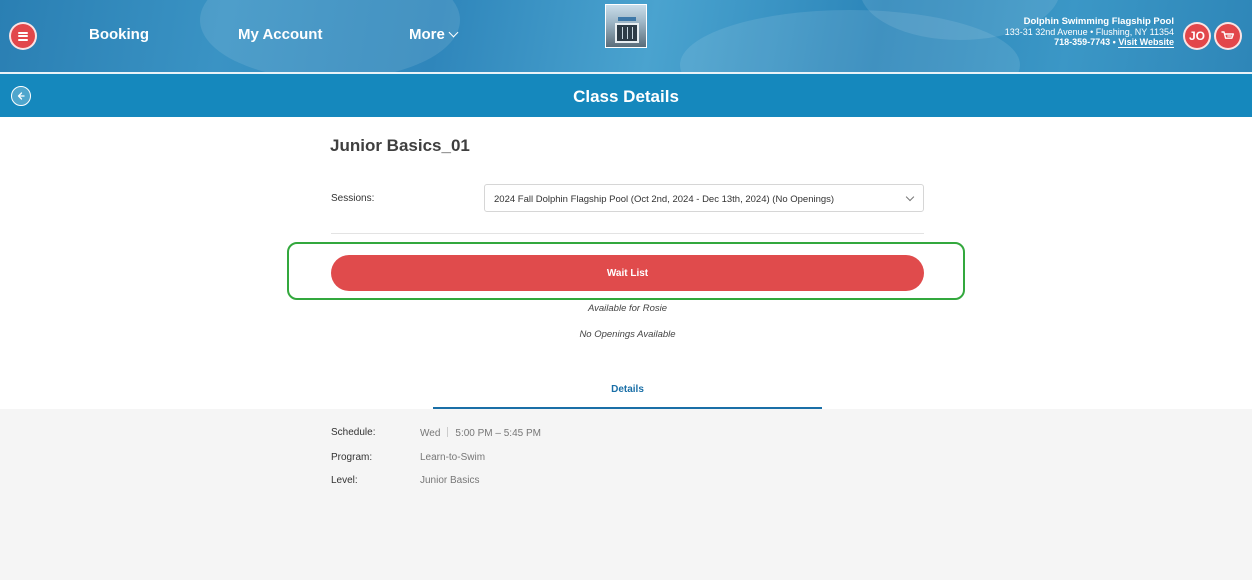 The image size is (1252, 580). What do you see at coordinates (627, 233) in the screenshot?
I see `divider` at bounding box center [627, 233].